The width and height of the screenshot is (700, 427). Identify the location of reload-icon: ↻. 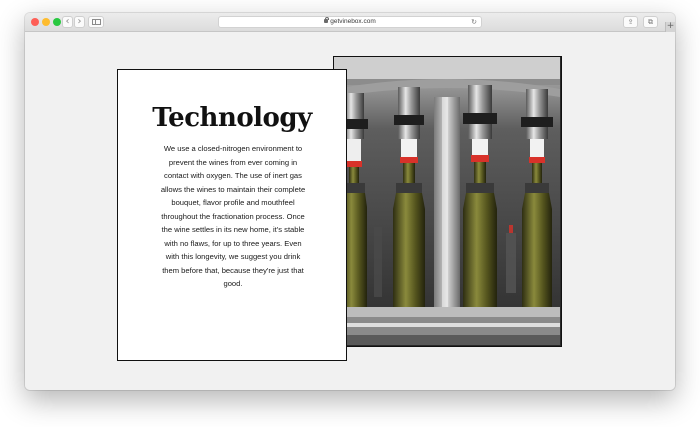
(474, 22).